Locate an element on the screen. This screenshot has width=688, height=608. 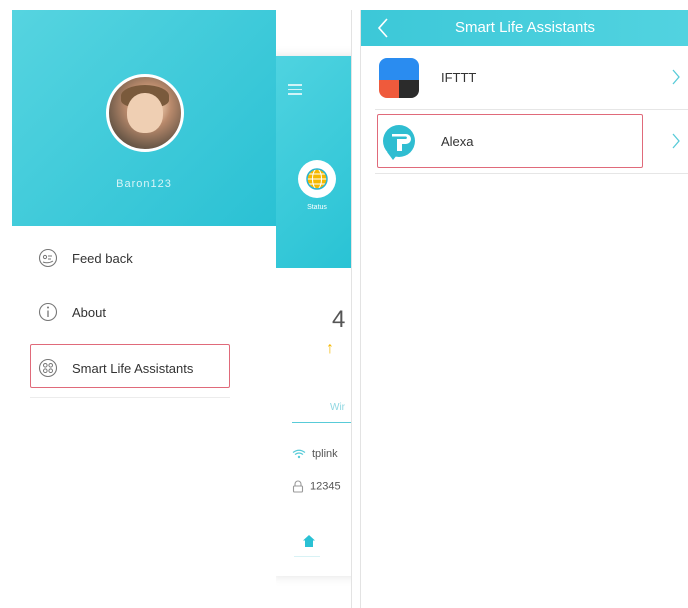
drawer-item-about: About is located at coordinates (72, 312).